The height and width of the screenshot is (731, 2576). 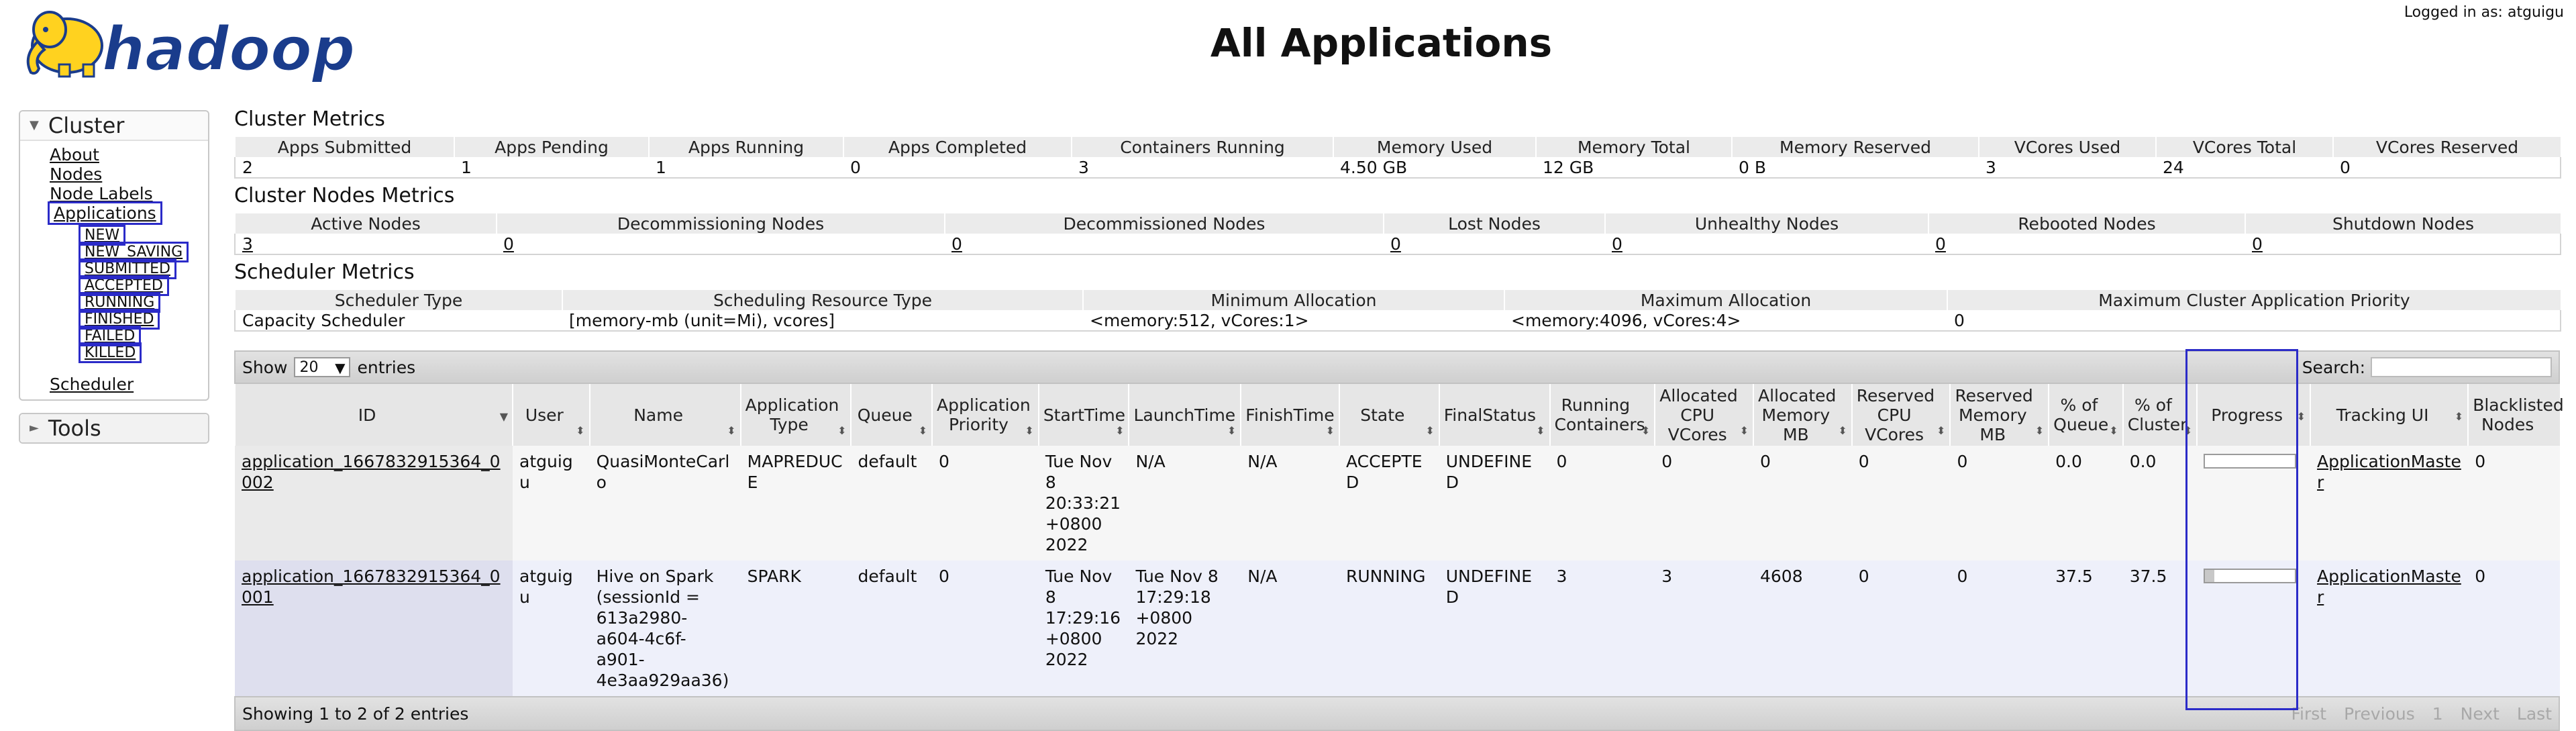 I want to click on cm-header: Apps Running, so click(x=745, y=147).